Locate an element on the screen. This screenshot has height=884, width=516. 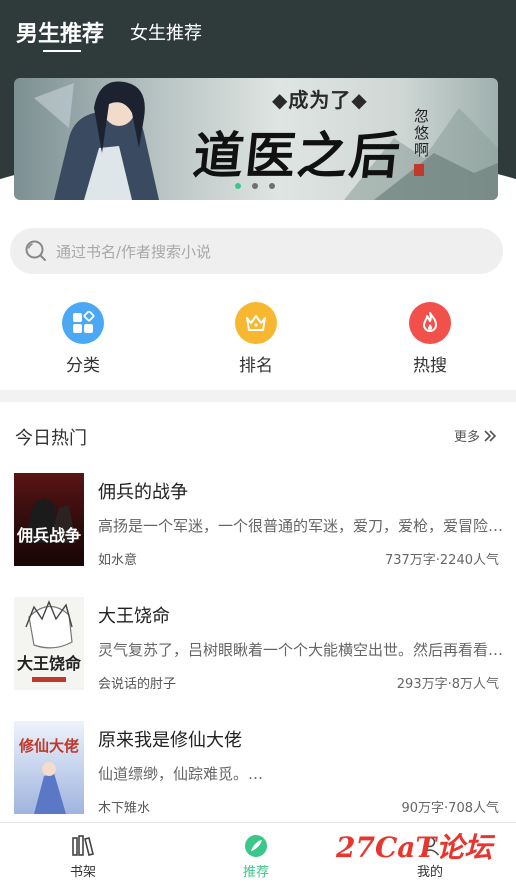
book-title: 佣兵的战争 is located at coordinates (143, 491).